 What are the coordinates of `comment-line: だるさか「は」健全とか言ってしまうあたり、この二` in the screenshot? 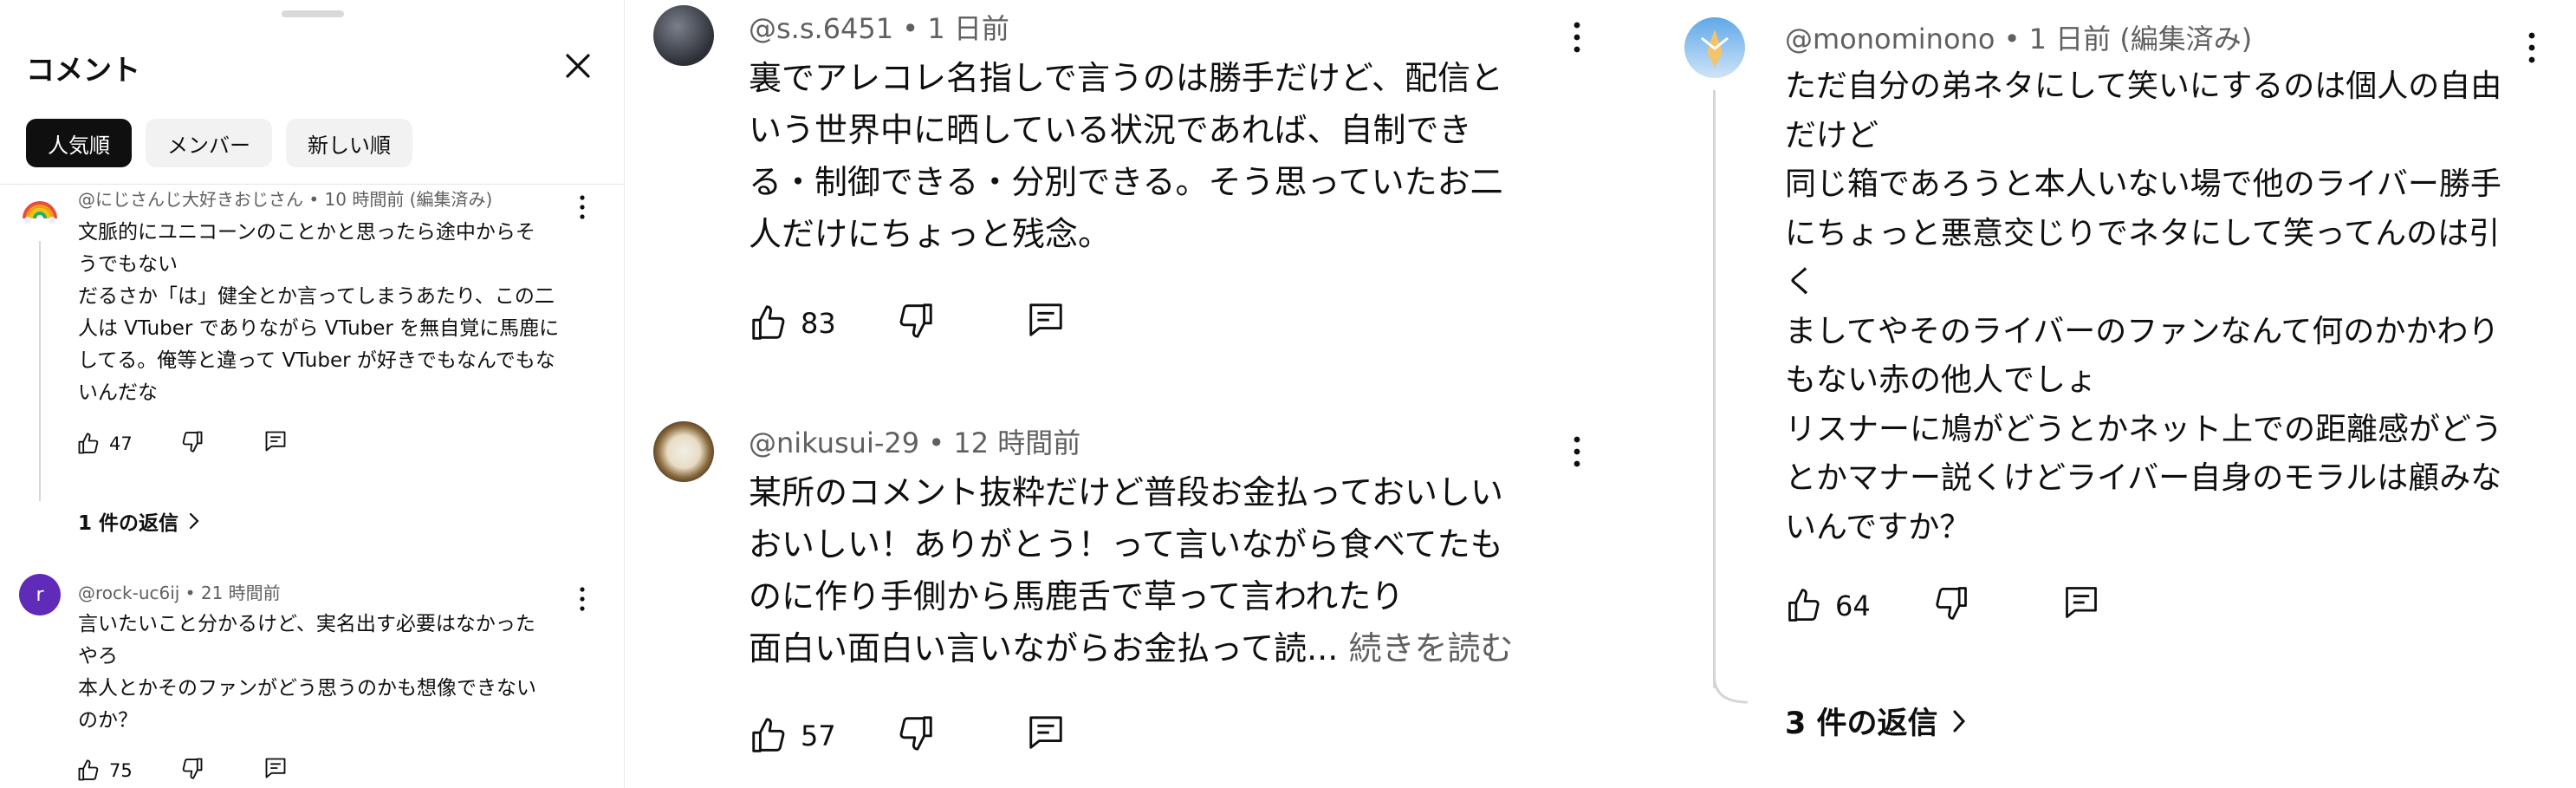 It's located at (317, 296).